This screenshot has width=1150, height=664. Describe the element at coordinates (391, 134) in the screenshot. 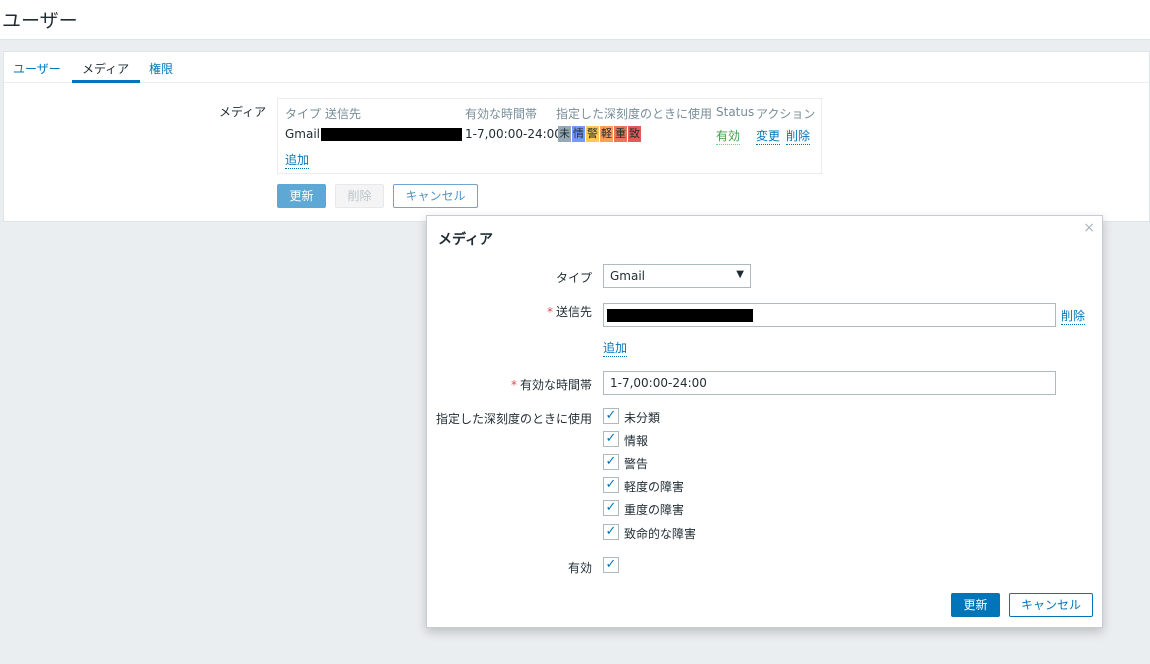

I see `redacted-sendto` at that location.